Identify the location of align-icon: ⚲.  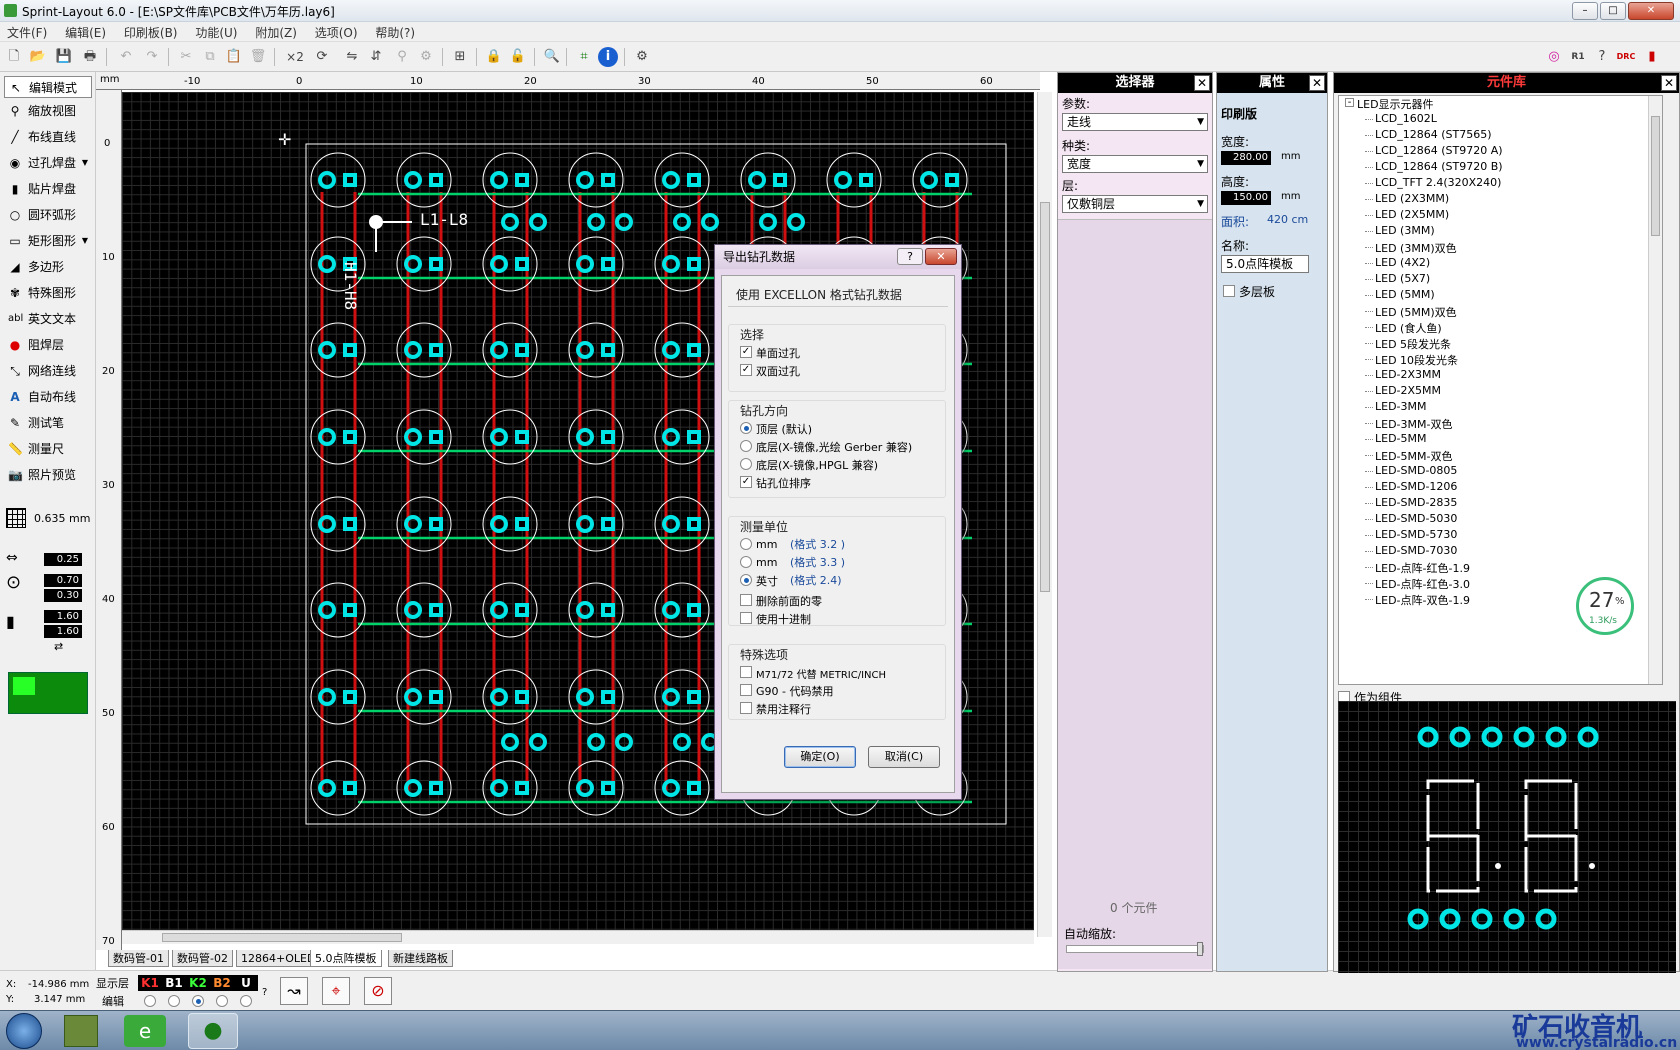
(402, 57).